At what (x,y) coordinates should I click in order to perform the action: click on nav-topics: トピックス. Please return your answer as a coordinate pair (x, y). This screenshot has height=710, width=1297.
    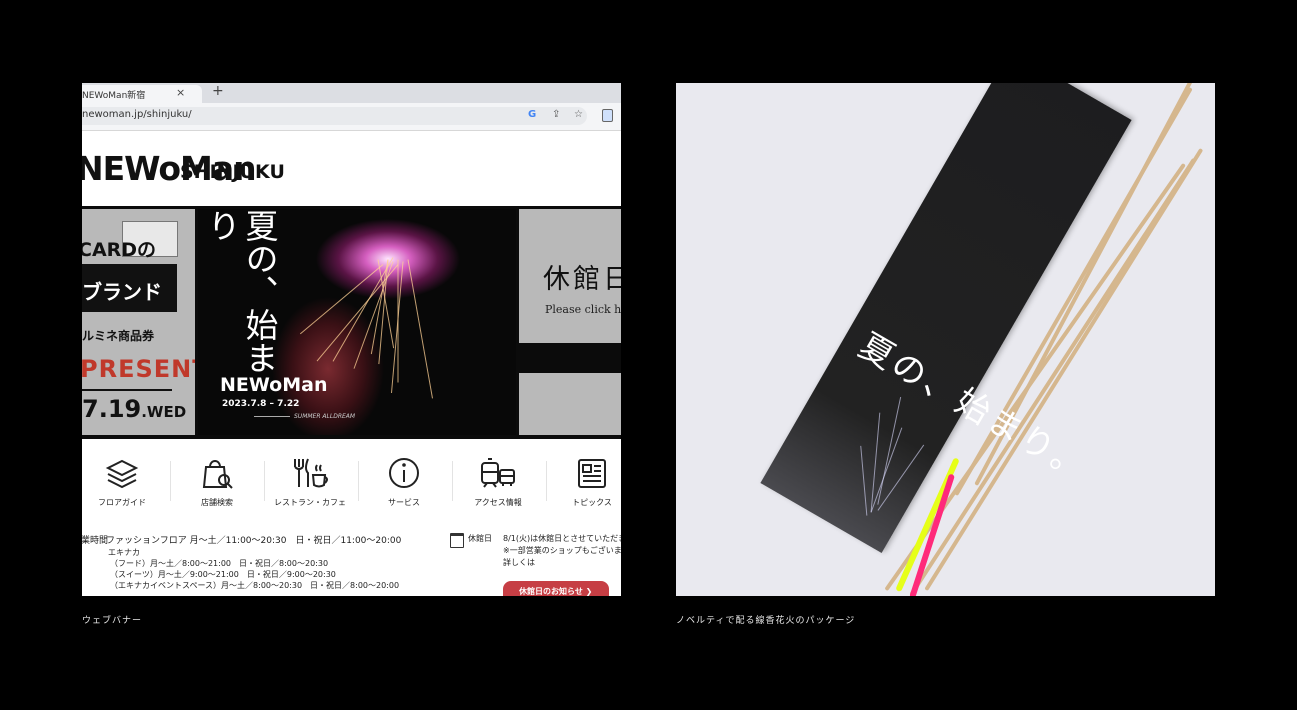
    Looking at the image, I should click on (584, 481).